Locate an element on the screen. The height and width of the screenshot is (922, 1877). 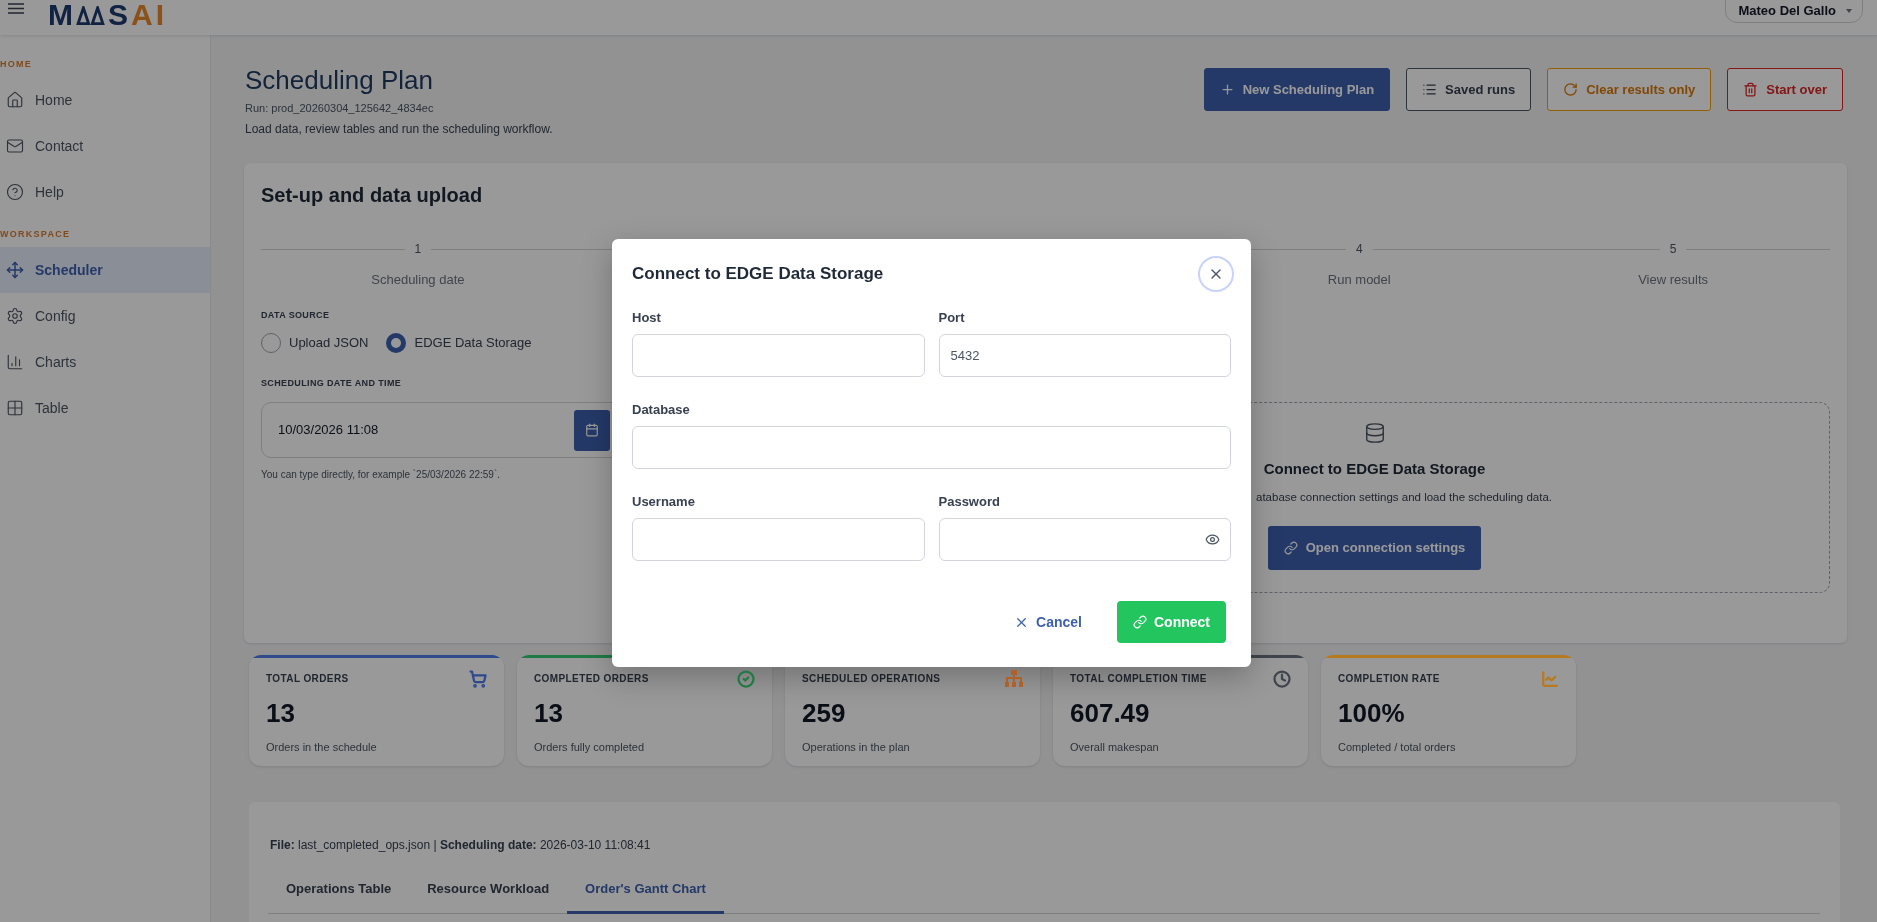
start-over-button: Start over is located at coordinates (1785, 89).